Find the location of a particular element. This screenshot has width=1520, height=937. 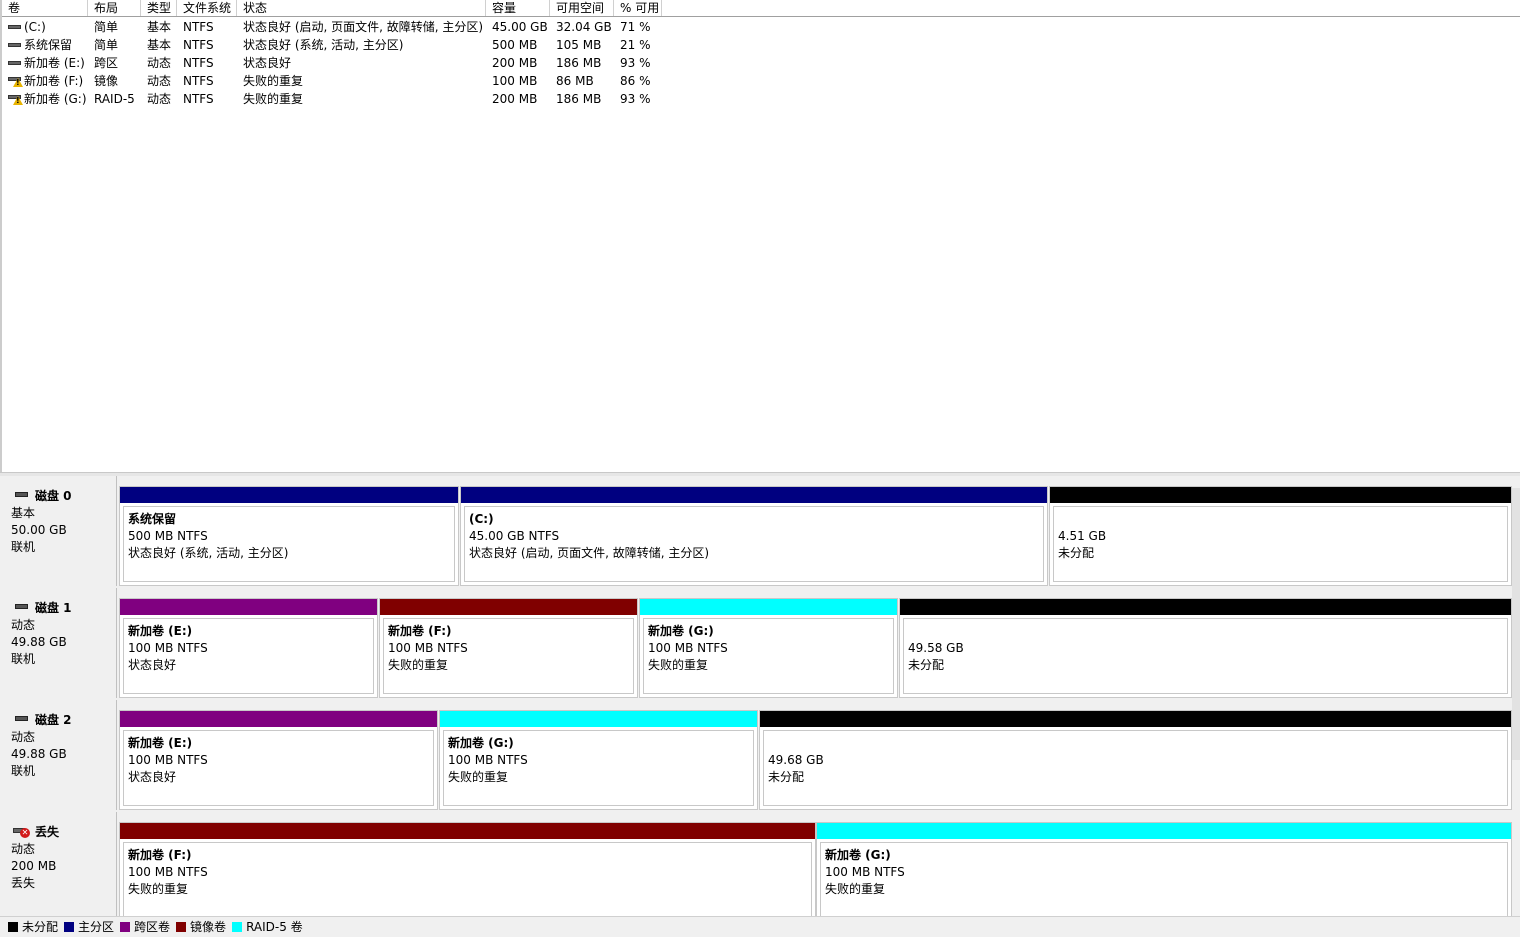

partition-name: 新加卷 (F:) is located at coordinates (160, 855).